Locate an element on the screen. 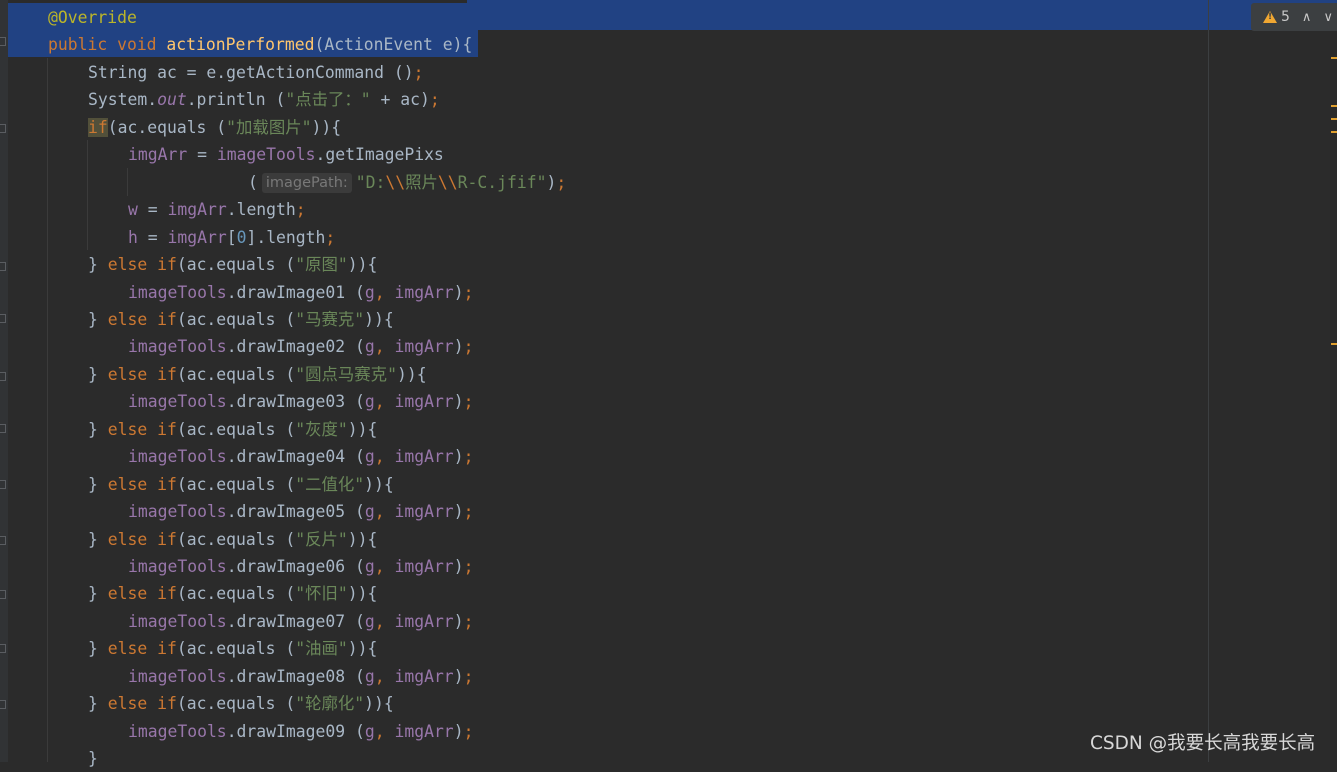 The image size is (1337, 772). warning-triangle-icon is located at coordinates (1270, 17).